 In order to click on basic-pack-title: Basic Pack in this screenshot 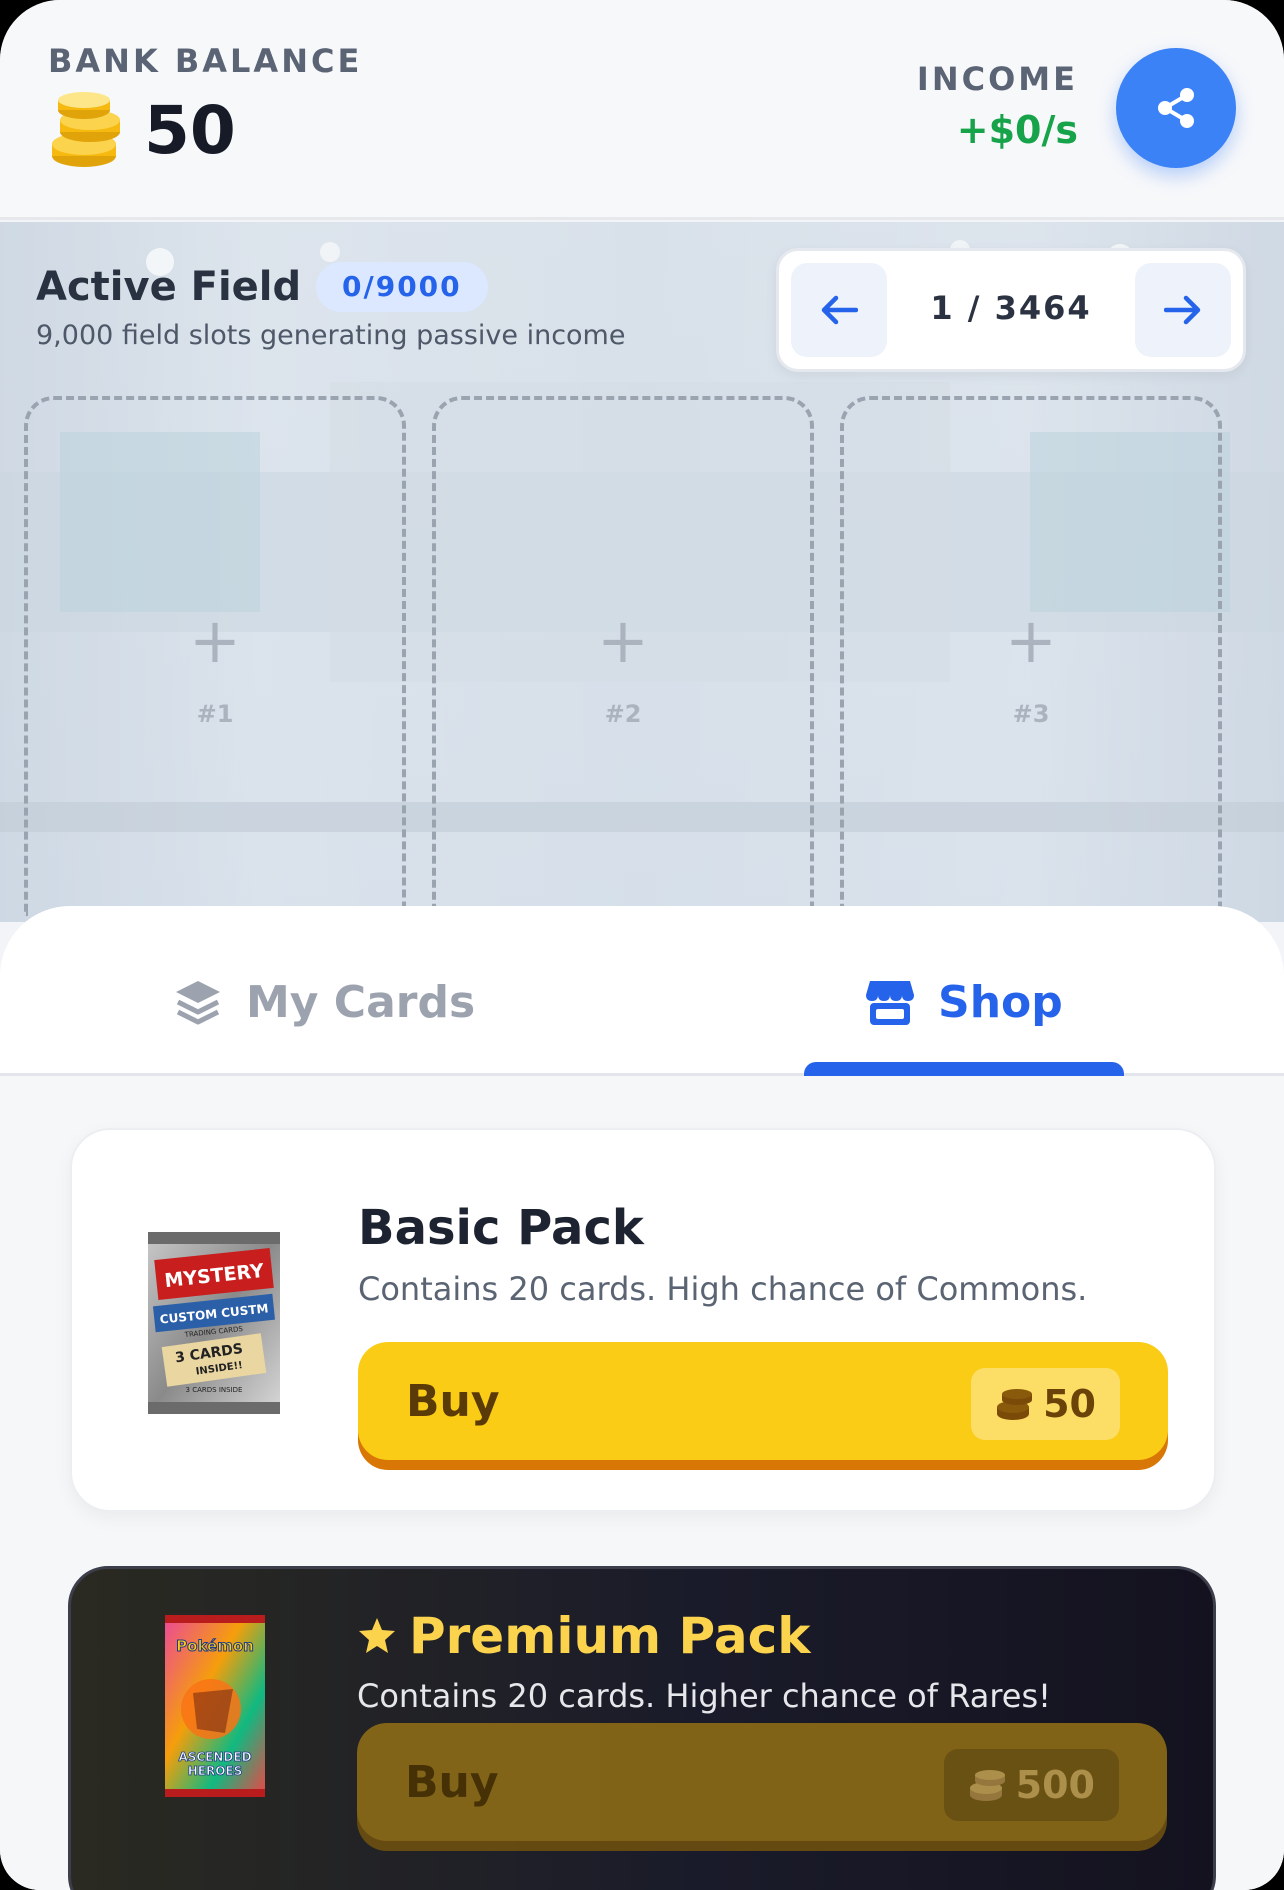, I will do `click(501, 1228)`.